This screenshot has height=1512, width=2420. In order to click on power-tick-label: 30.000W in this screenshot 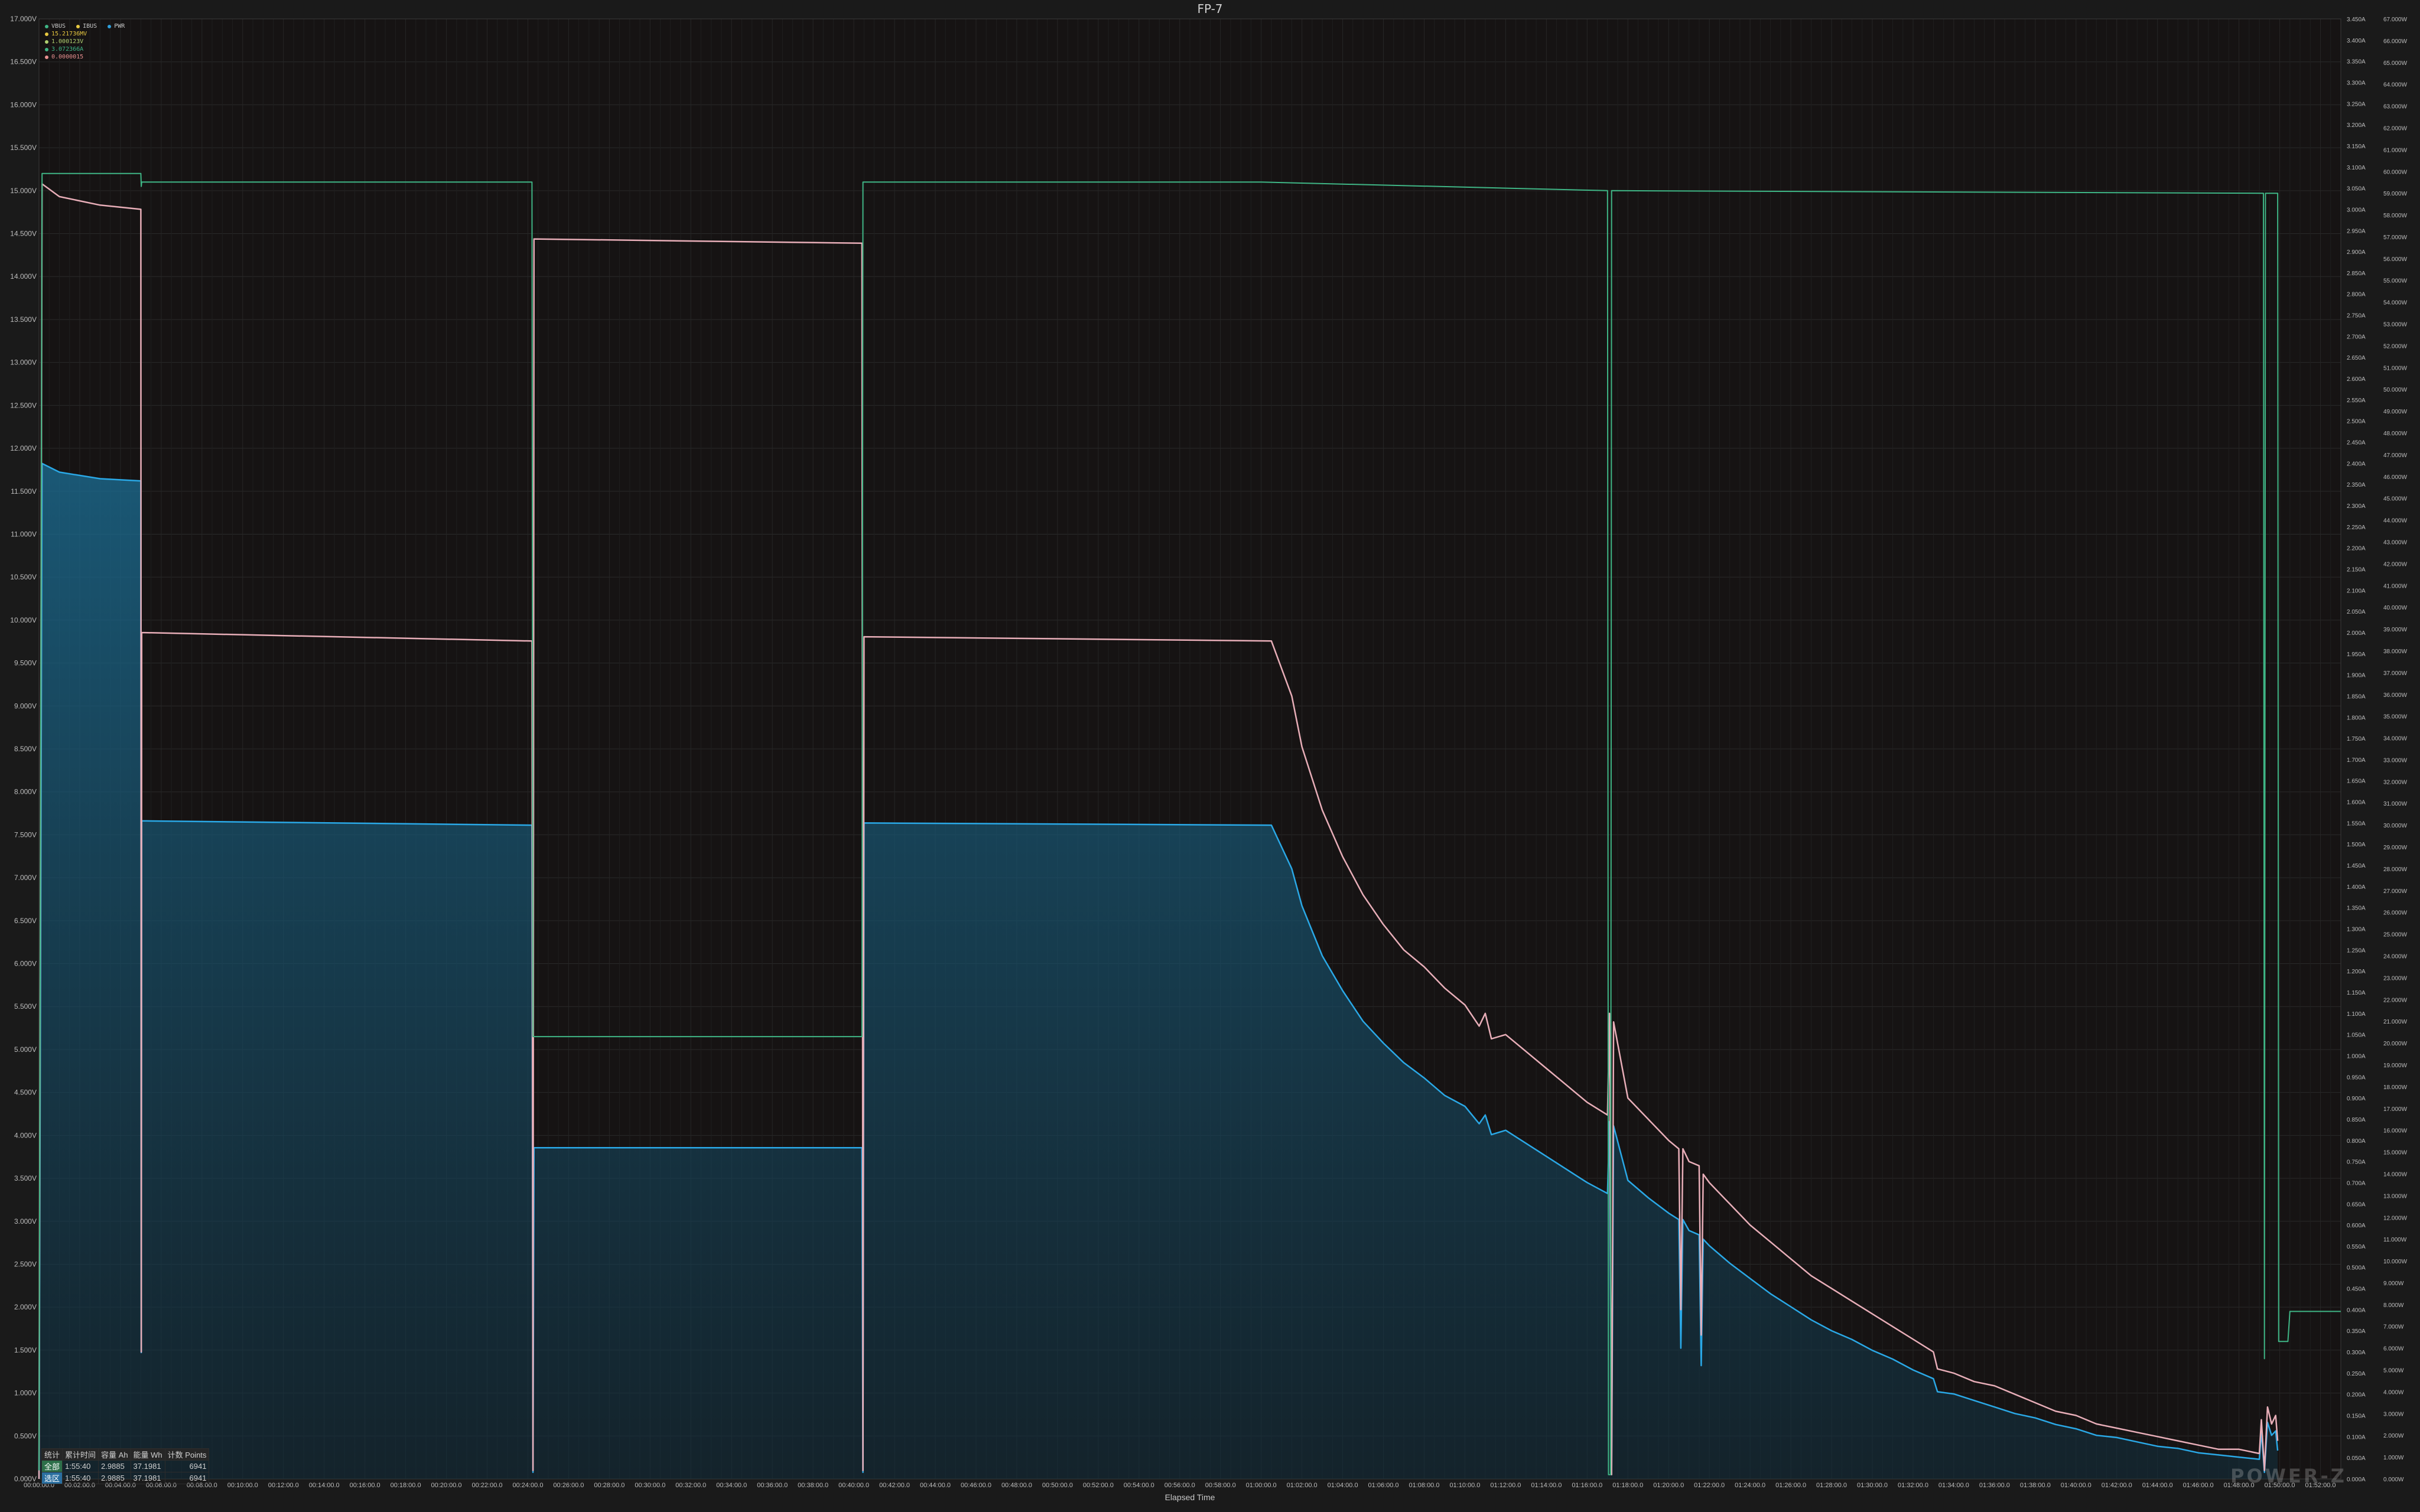, I will do `click(2395, 826)`.